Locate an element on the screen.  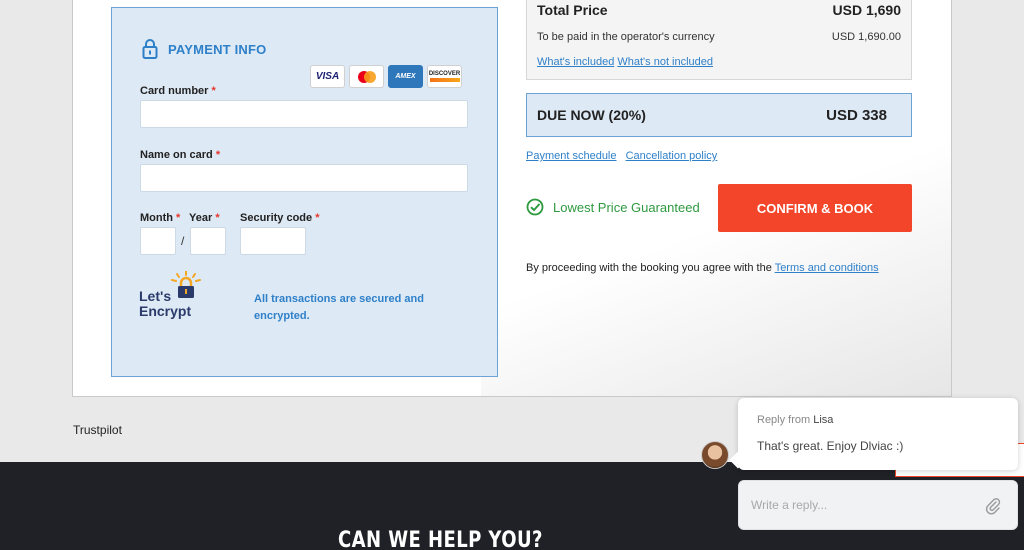
footer-heading: CAN WE HELP YOU? is located at coordinates (440, 539).